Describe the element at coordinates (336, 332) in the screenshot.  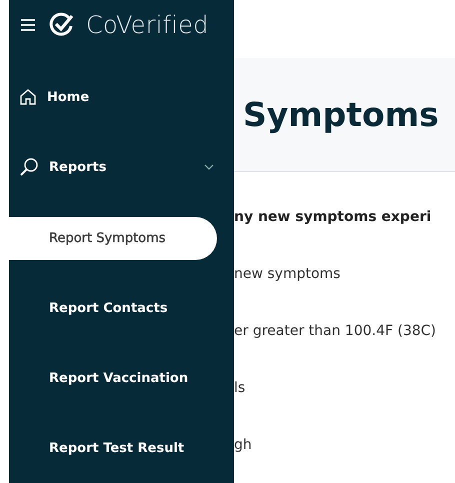
I see `option-label: er greater than 100.4F (38C)` at that location.